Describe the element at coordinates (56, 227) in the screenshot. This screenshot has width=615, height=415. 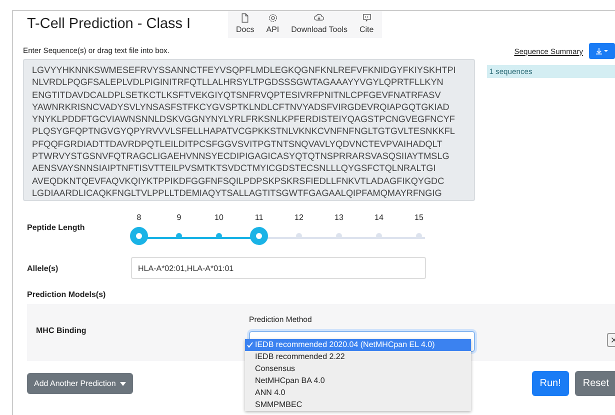
I see `peptide-length-label: Peptide Length` at that location.